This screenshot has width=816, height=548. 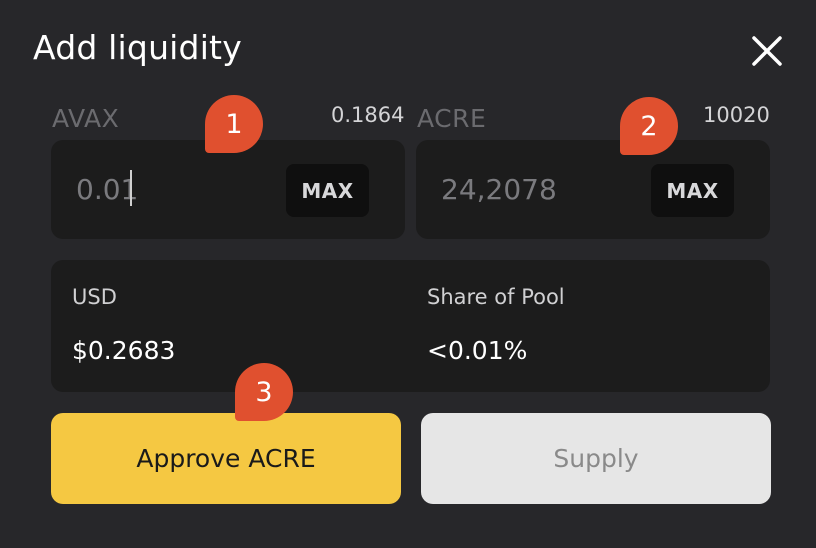 What do you see at coordinates (234, 124) in the screenshot?
I see `step-marker-1: 1` at bounding box center [234, 124].